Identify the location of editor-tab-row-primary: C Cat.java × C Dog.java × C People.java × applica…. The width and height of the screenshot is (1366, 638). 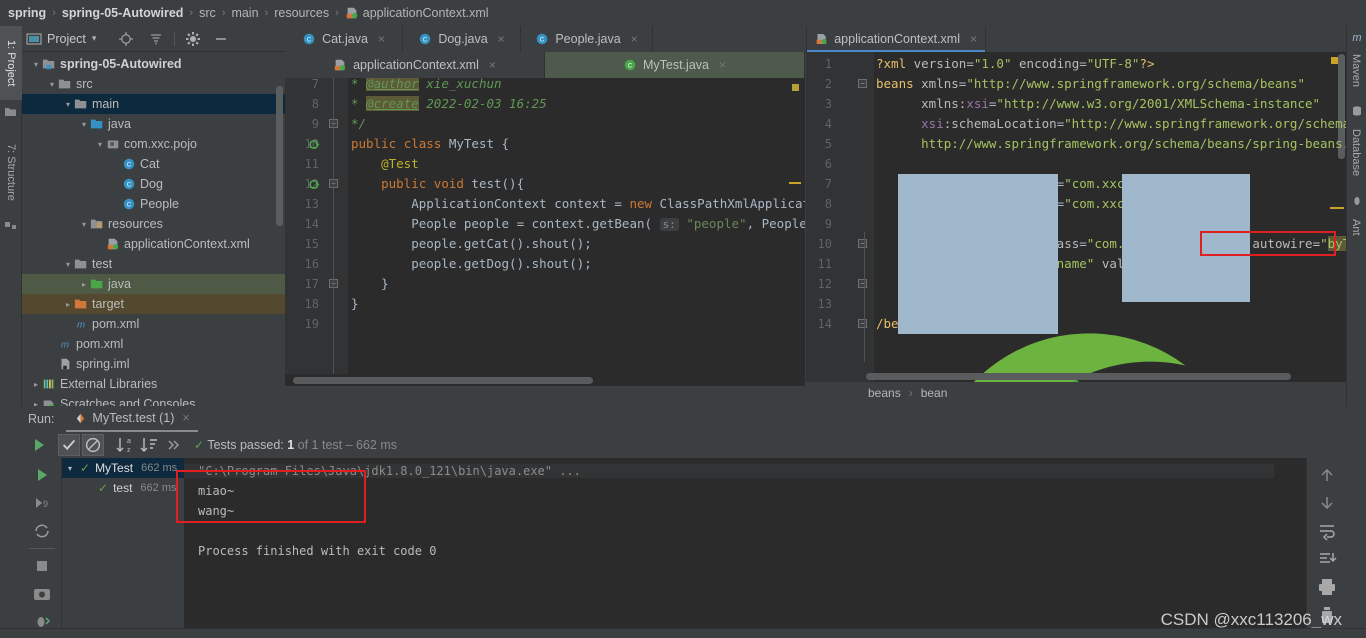
(815, 39).